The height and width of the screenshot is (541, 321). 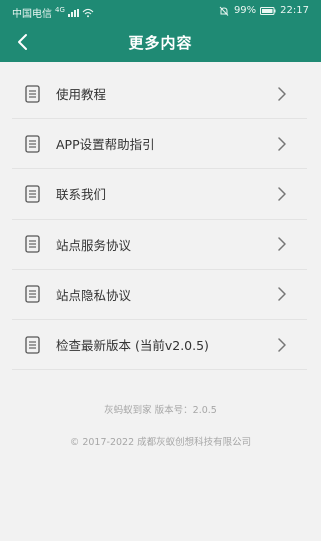 What do you see at coordinates (160, 442) in the screenshot?
I see `copyright-text: © 2017-2022 成都灰蚁创想科技有限公司` at bounding box center [160, 442].